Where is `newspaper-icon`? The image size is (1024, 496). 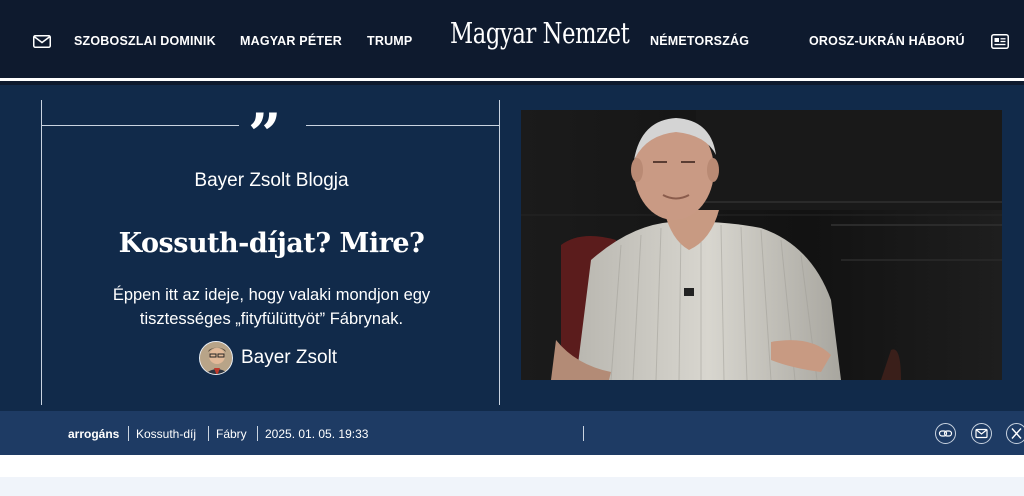
newspaper-icon is located at coordinates (1000, 41).